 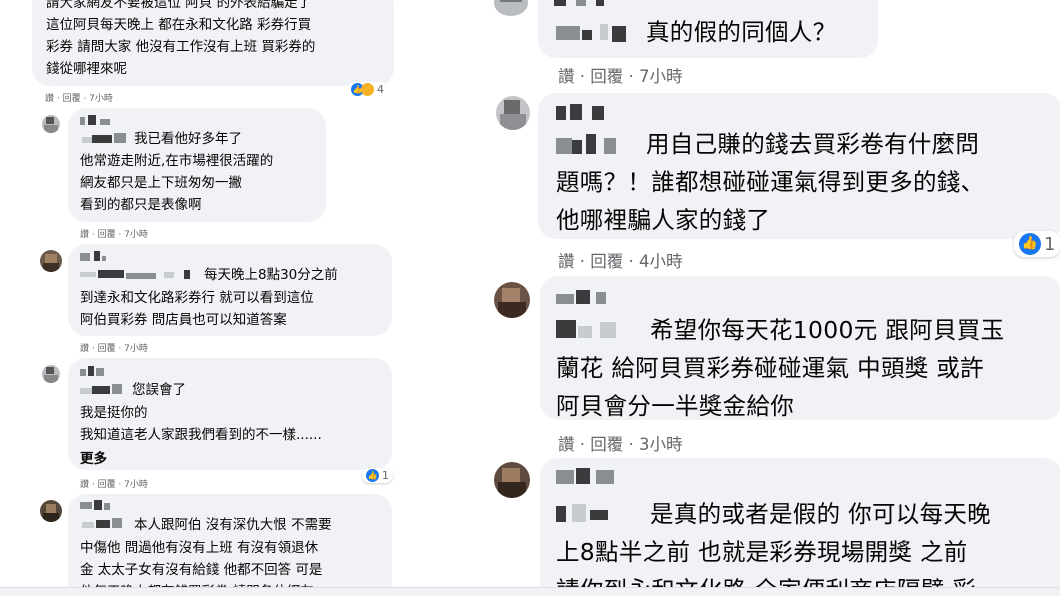 I want to click on comment-meta: 讚 · 回覆 · 3小時, so click(x=620, y=443).